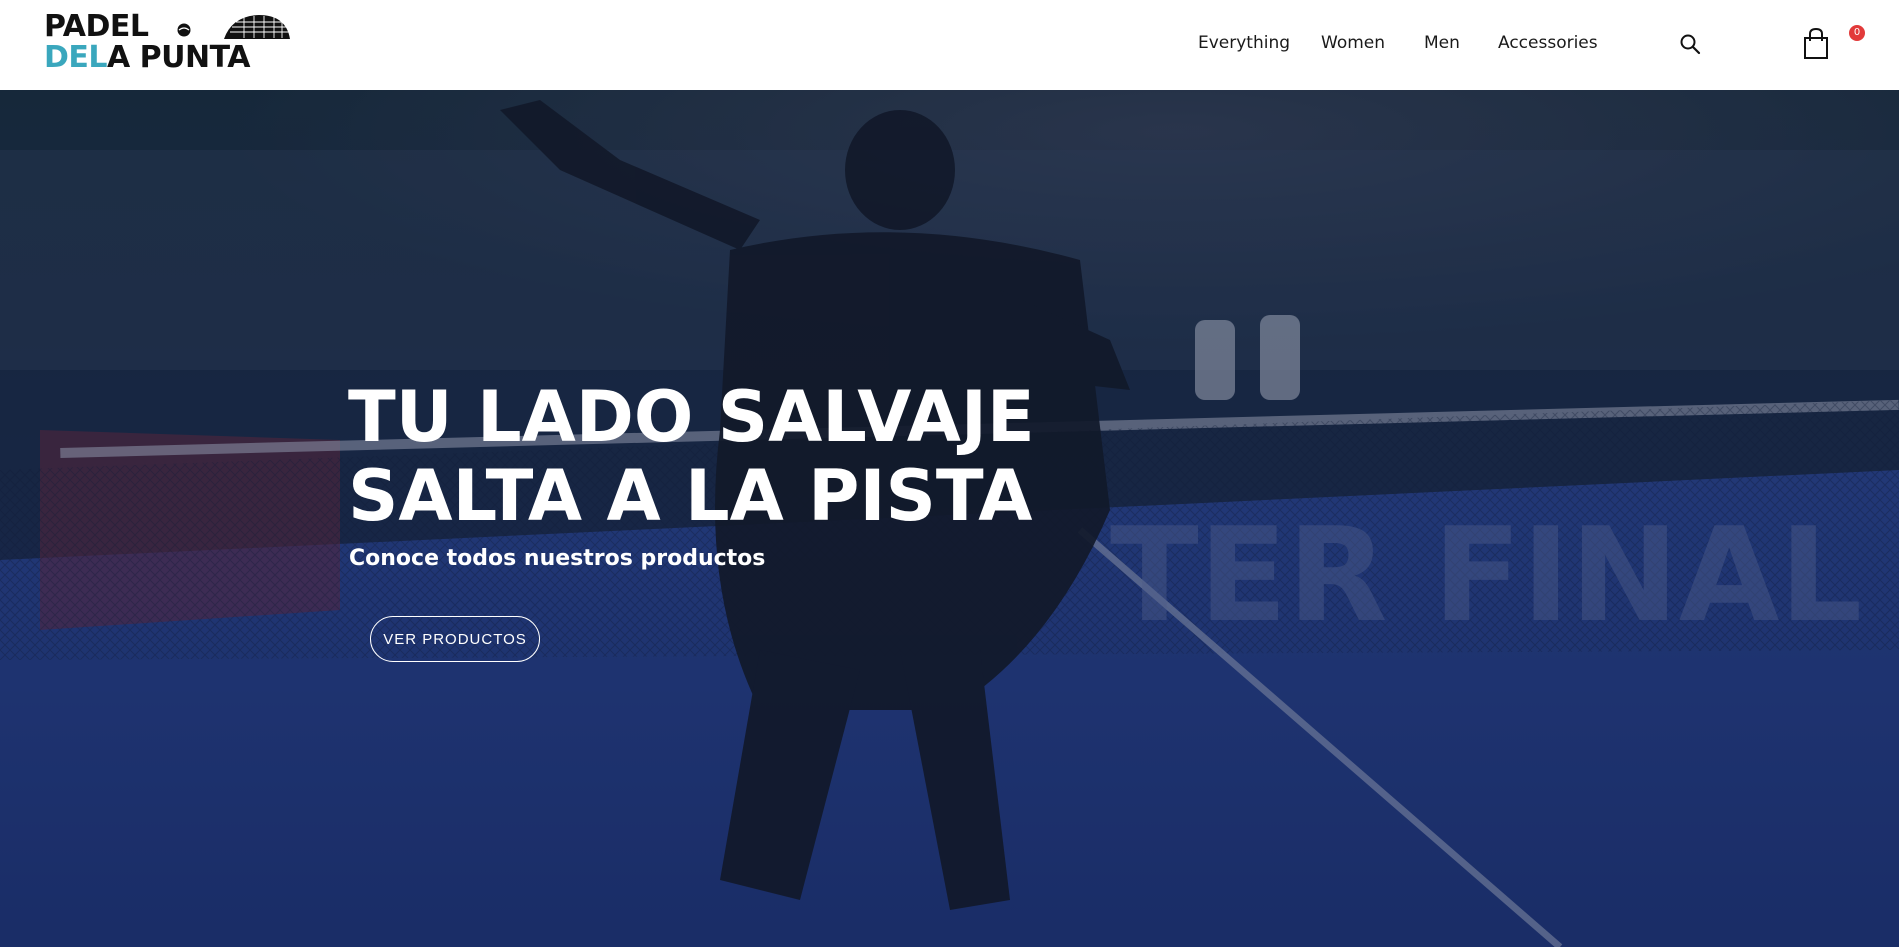  What do you see at coordinates (1244, 43) in the screenshot?
I see `nav-item-everything: Everything` at bounding box center [1244, 43].